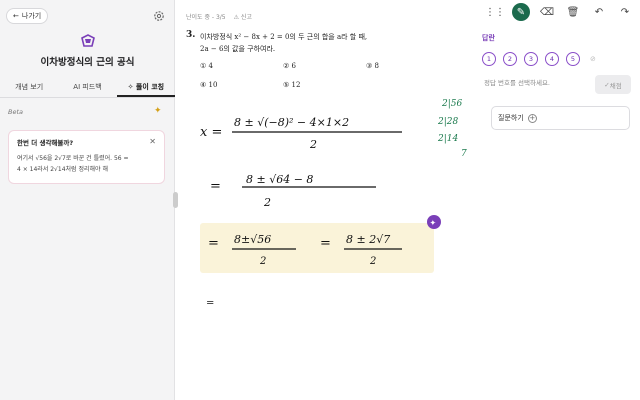 Image resolution: width=640 pixels, height=400 pixels. I want to click on question-line-2: 2a − 6의 값을 구하여라., so click(238, 49).